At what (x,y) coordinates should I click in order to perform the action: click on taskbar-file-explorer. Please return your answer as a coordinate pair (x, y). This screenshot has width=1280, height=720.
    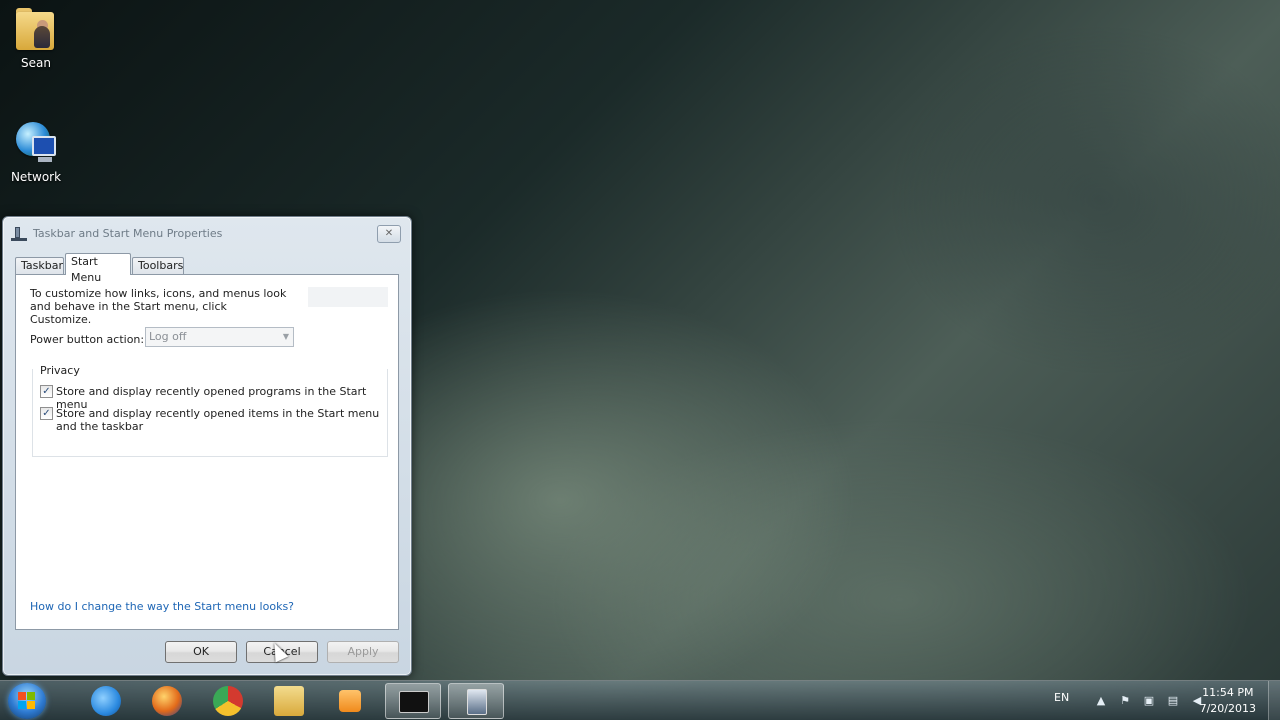
    Looking at the image, I should click on (289, 701).